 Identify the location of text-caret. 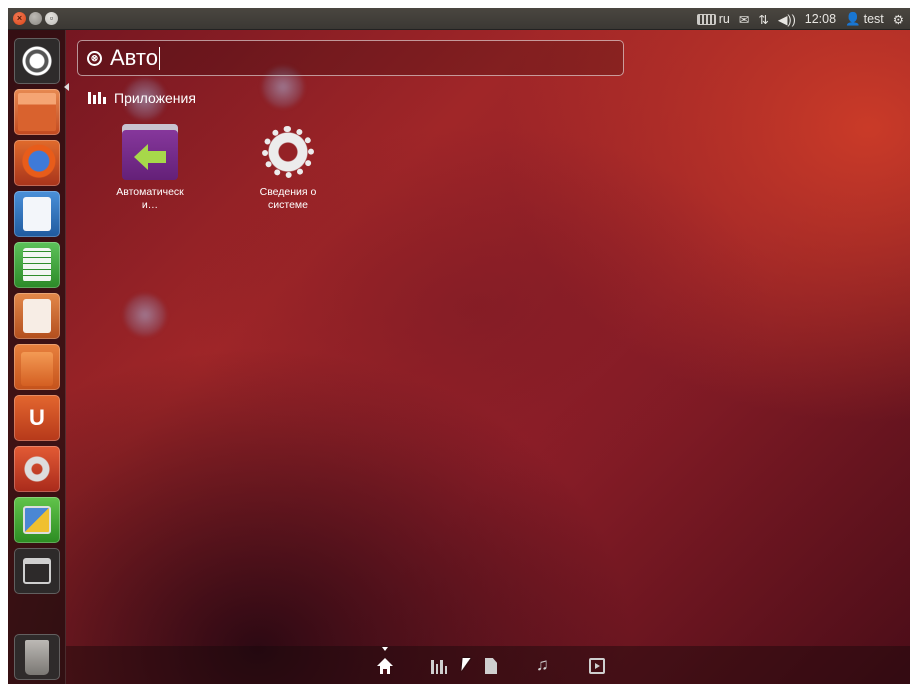
(159, 58).